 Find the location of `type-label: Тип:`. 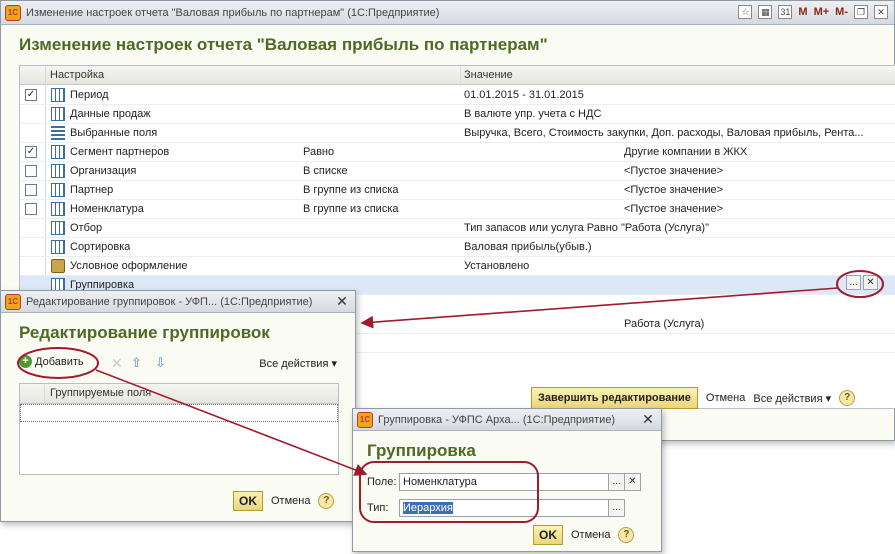

type-label: Тип: is located at coordinates (378, 508).